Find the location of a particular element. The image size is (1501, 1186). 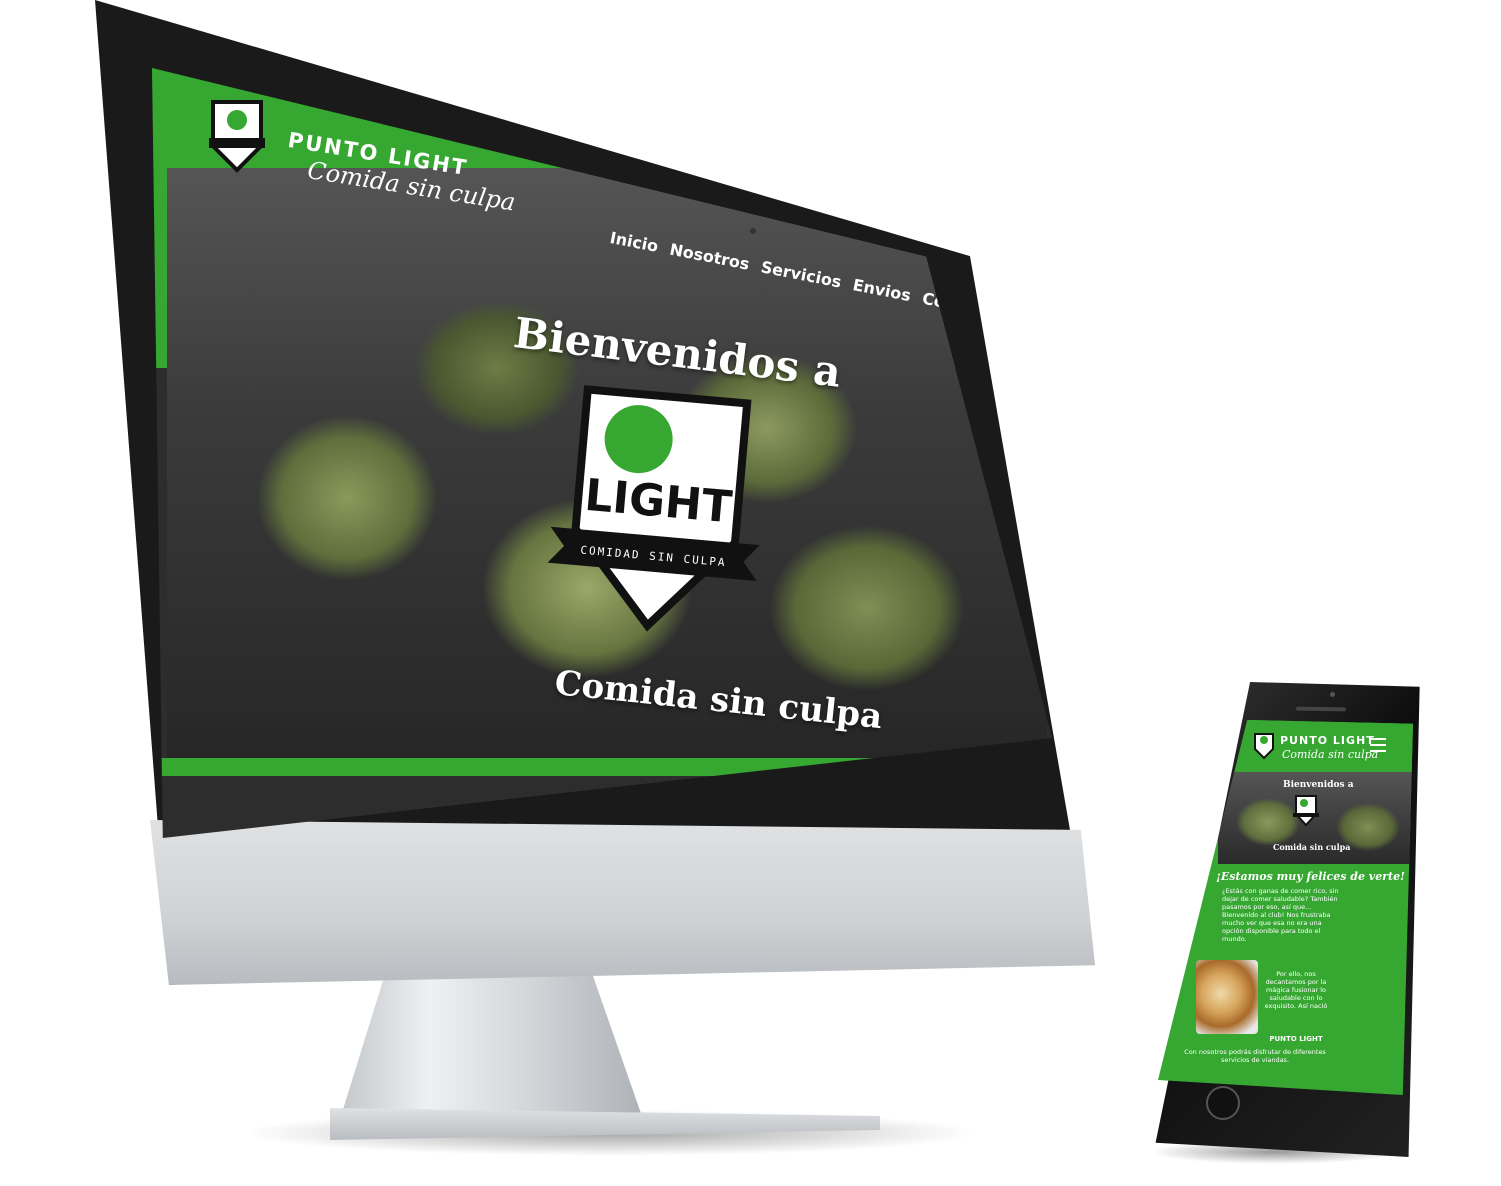

phone-camera-icon is located at coordinates (1332, 694).